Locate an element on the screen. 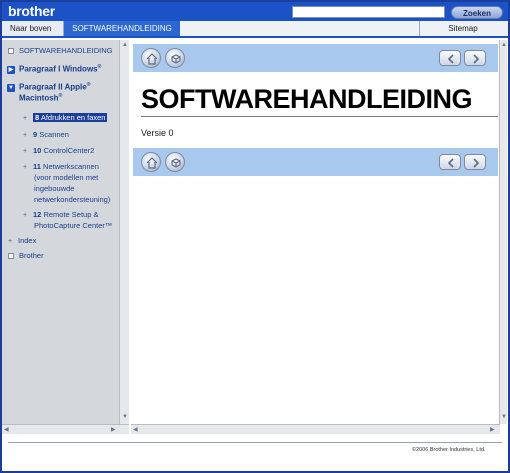 This screenshot has height=473, width=510. top-toolbar is located at coordinates (315, 58).